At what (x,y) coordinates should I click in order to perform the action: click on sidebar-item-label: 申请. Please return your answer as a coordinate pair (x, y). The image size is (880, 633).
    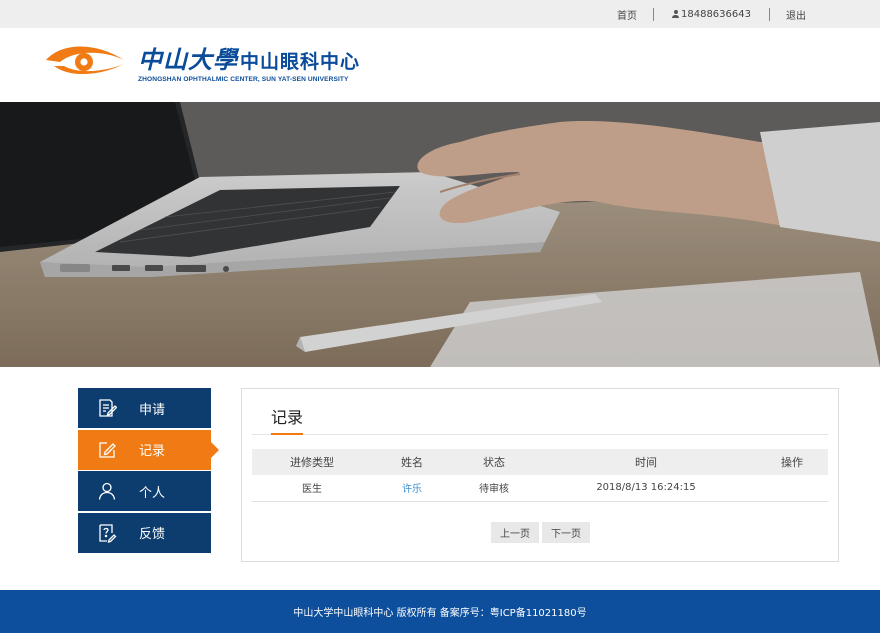
    Looking at the image, I should click on (152, 410).